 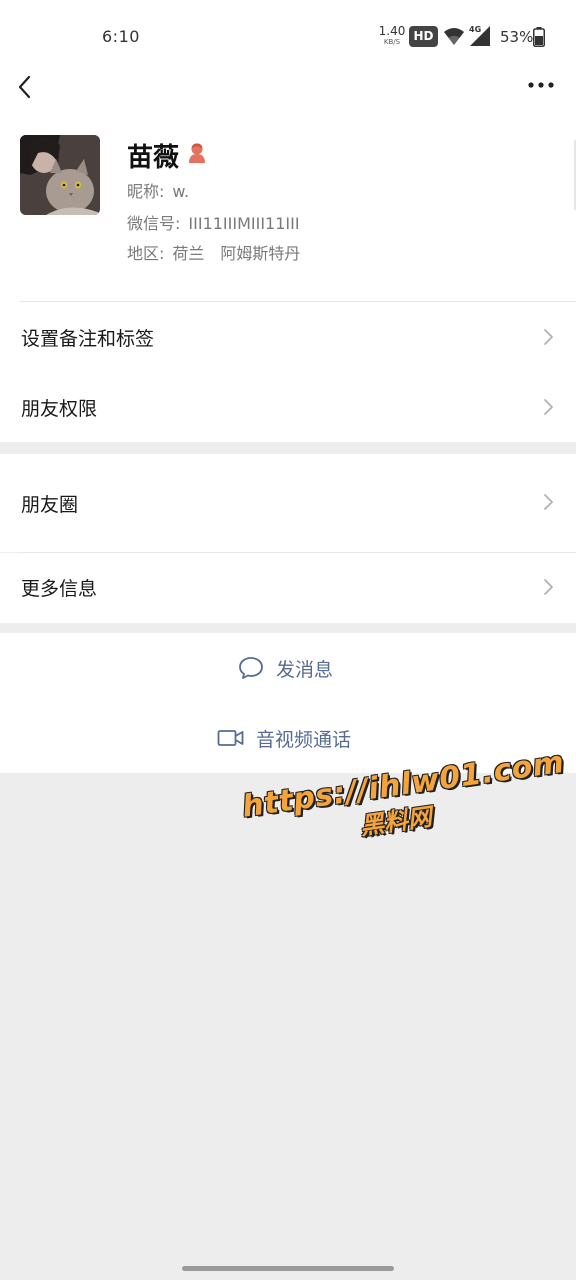 What do you see at coordinates (288, 407) in the screenshot?
I see `friend-permissions-cell: 朋友权限` at bounding box center [288, 407].